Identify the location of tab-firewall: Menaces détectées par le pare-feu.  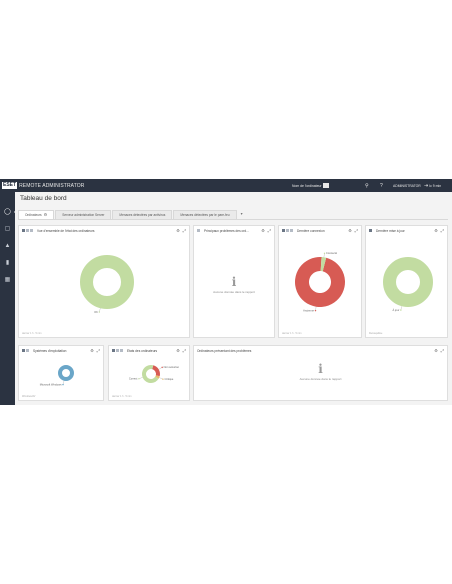
(205, 214).